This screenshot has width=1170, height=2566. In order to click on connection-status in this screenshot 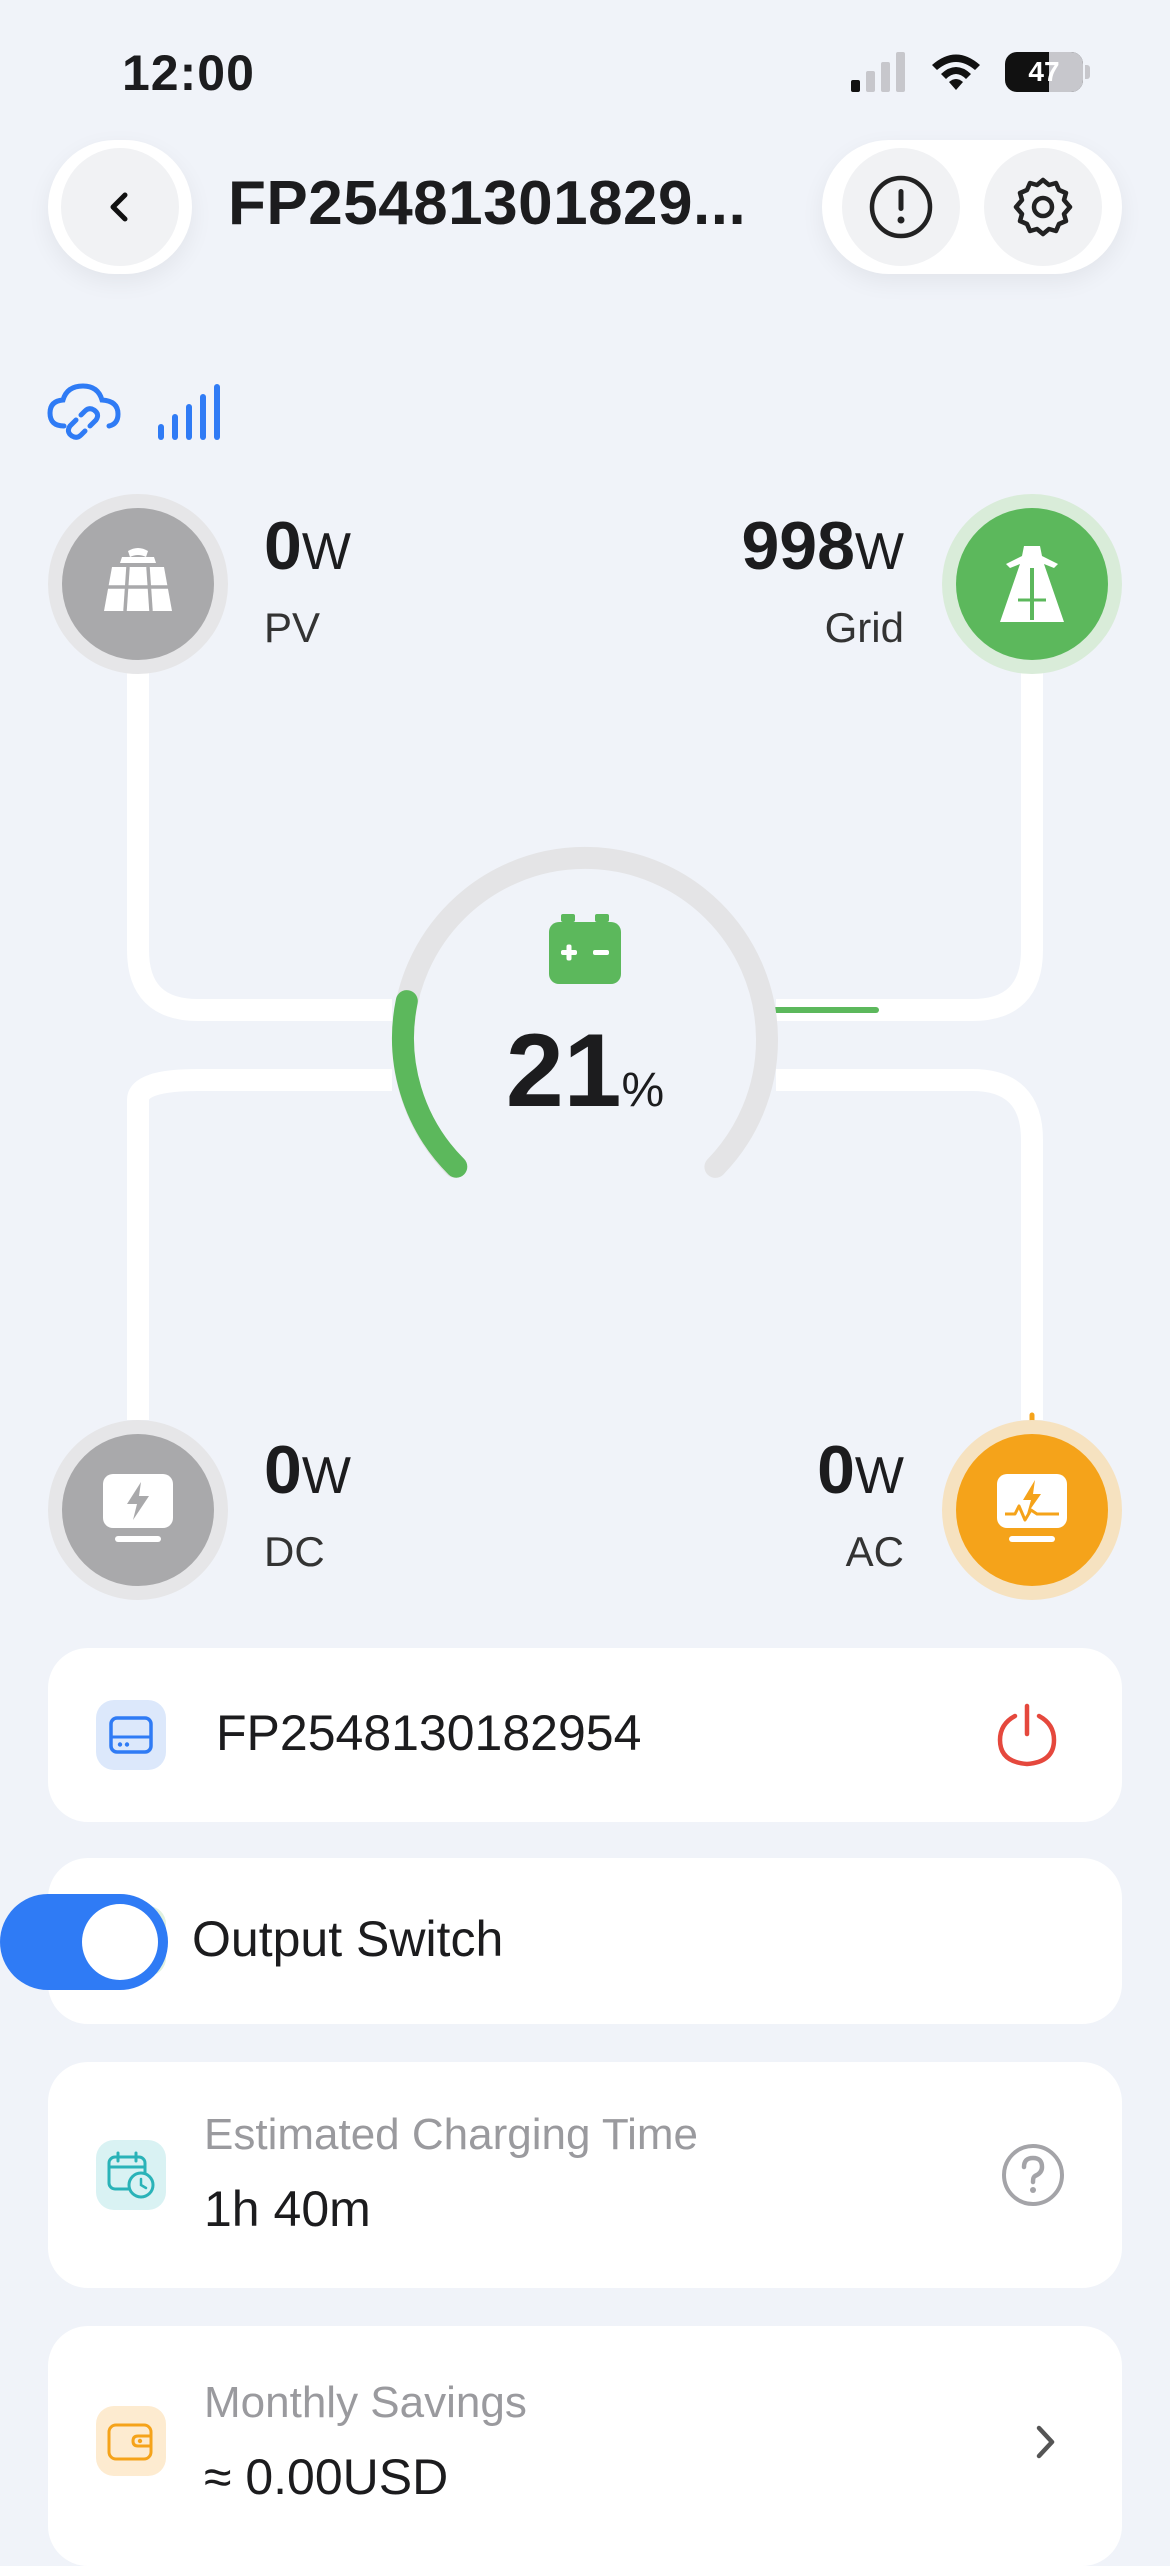, I will do `click(133, 411)`.